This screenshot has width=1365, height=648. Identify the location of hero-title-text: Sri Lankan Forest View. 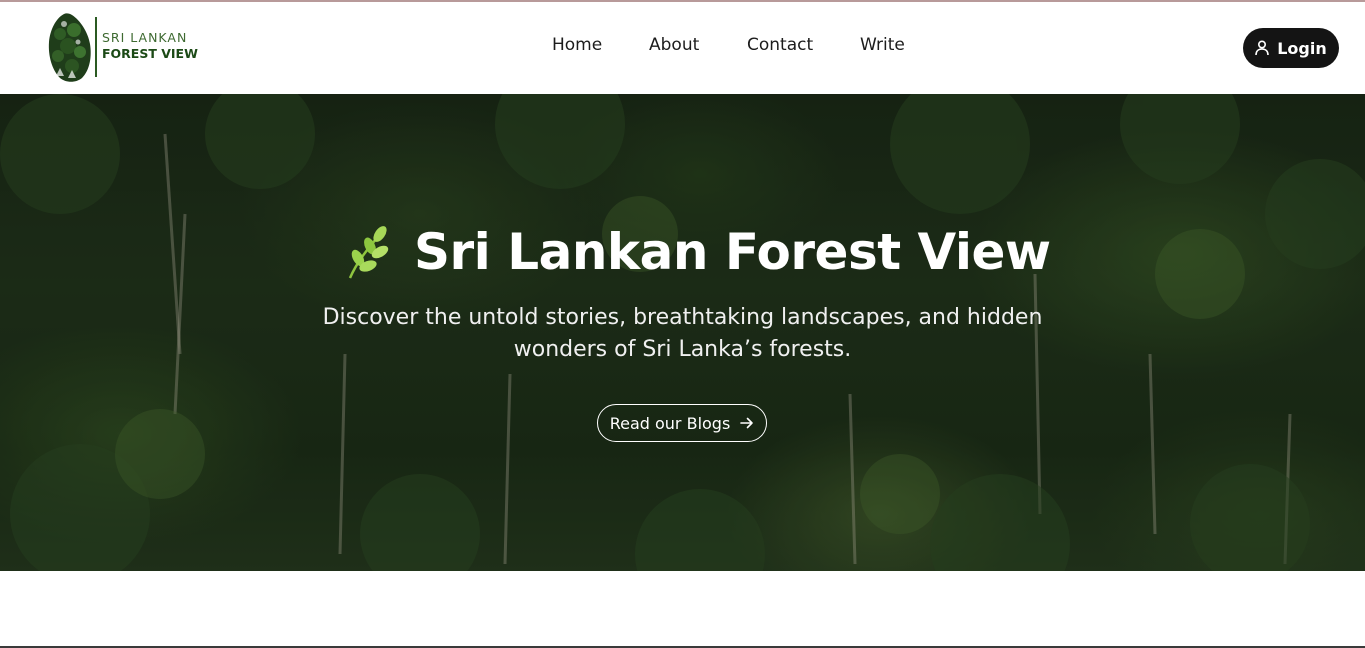
(732, 252).